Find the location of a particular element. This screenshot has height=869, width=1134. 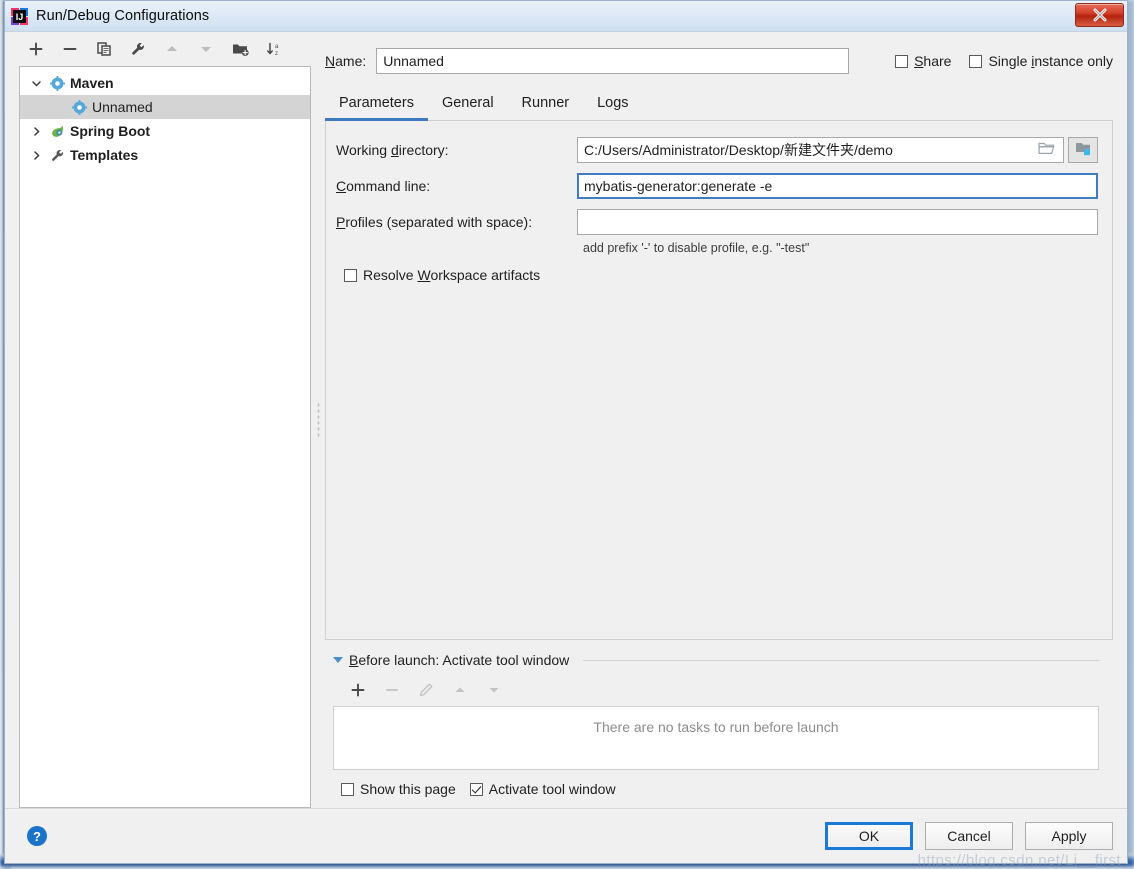

question-mark-icon: ? is located at coordinates (37, 836).